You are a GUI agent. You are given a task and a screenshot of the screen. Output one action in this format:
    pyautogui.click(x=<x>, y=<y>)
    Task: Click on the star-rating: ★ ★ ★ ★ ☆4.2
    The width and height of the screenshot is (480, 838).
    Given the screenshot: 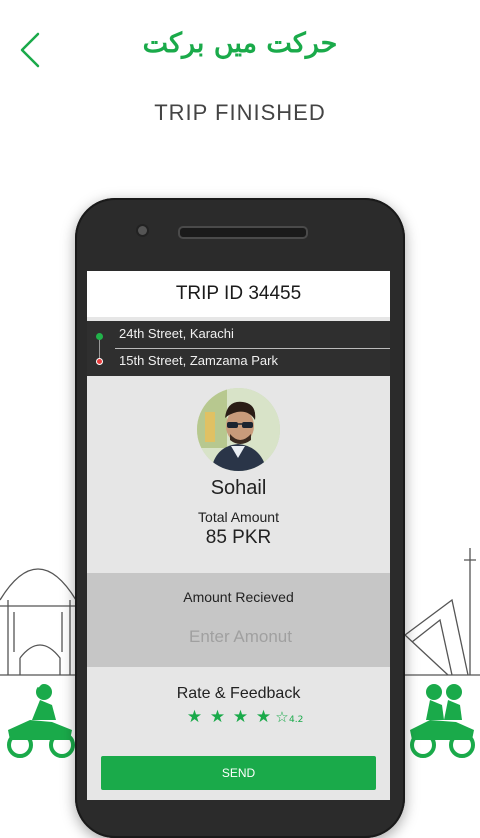 What is the action you would take?
    pyautogui.click(x=243, y=717)
    